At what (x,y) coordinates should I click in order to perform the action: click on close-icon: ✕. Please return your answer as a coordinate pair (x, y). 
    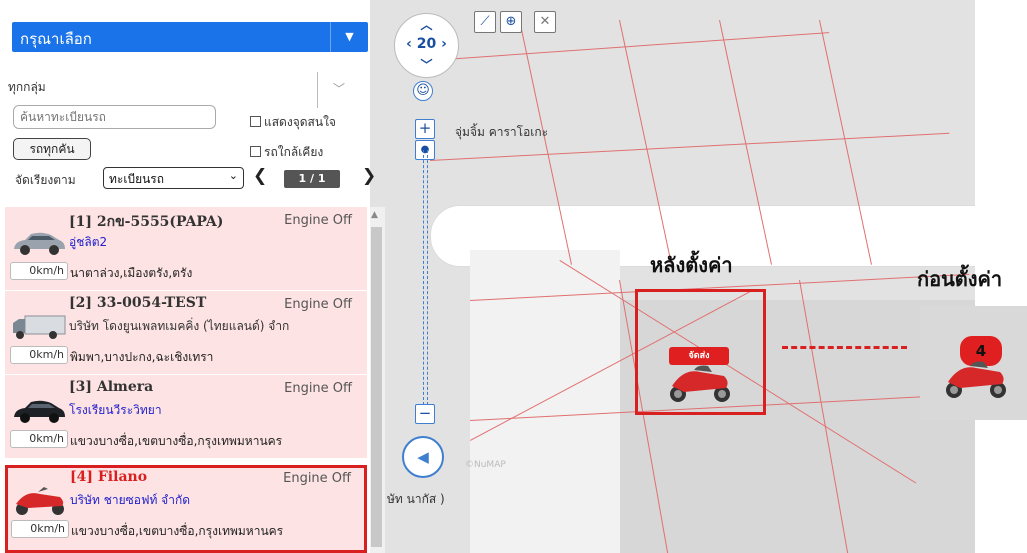
    Looking at the image, I should click on (545, 22).